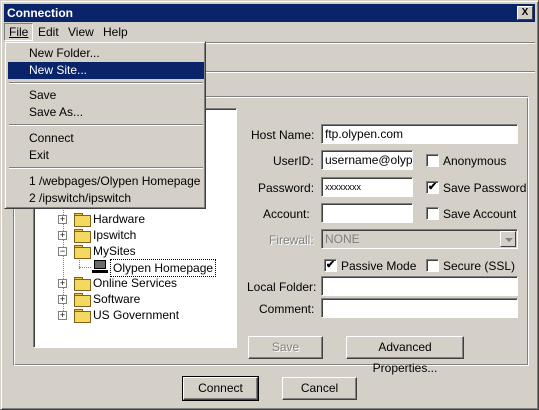  What do you see at coordinates (286, 188) in the screenshot?
I see `password-label: Password:` at bounding box center [286, 188].